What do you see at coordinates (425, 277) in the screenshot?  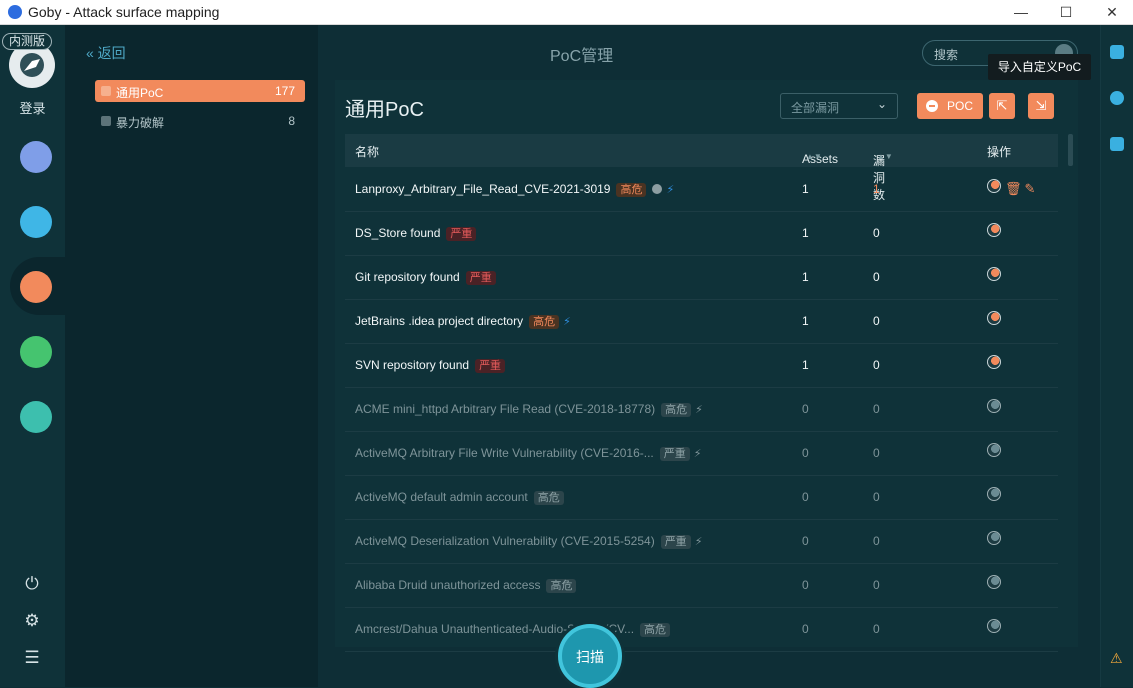 I see `poc-name: Git repository found 严重` at bounding box center [425, 277].